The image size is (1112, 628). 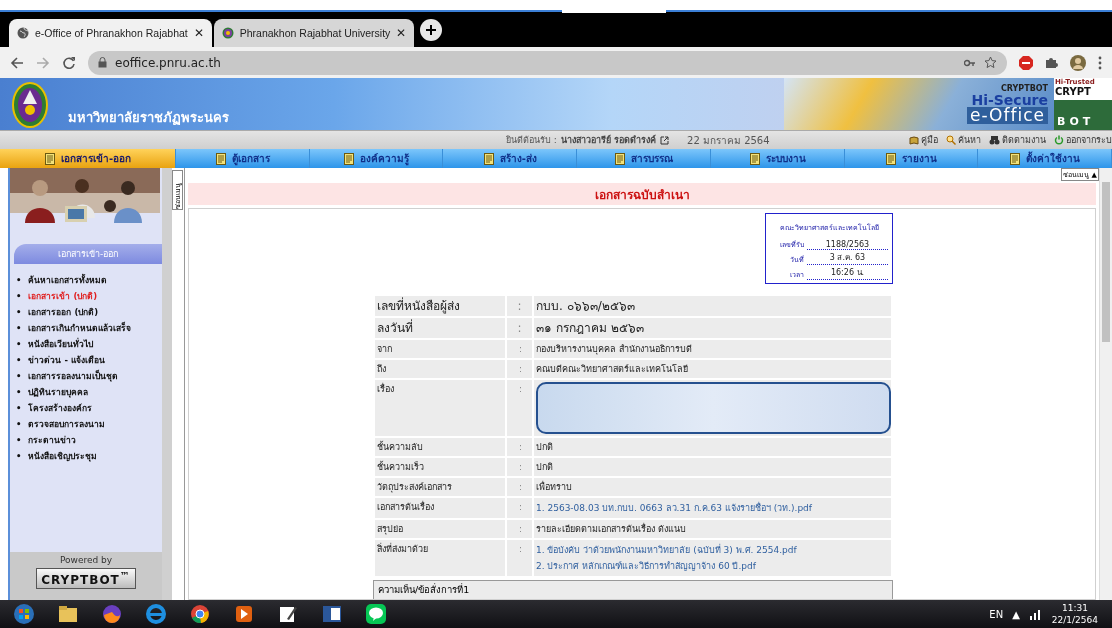 What do you see at coordinates (156, 614) in the screenshot?
I see `globe-e-icon` at bounding box center [156, 614].